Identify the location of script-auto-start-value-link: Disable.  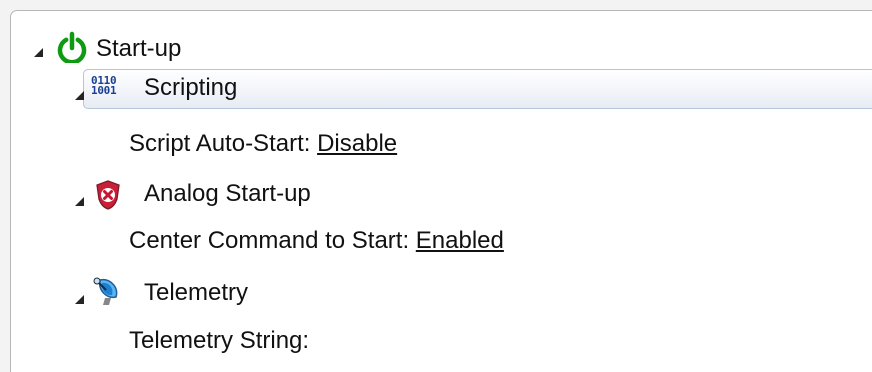
(357, 143).